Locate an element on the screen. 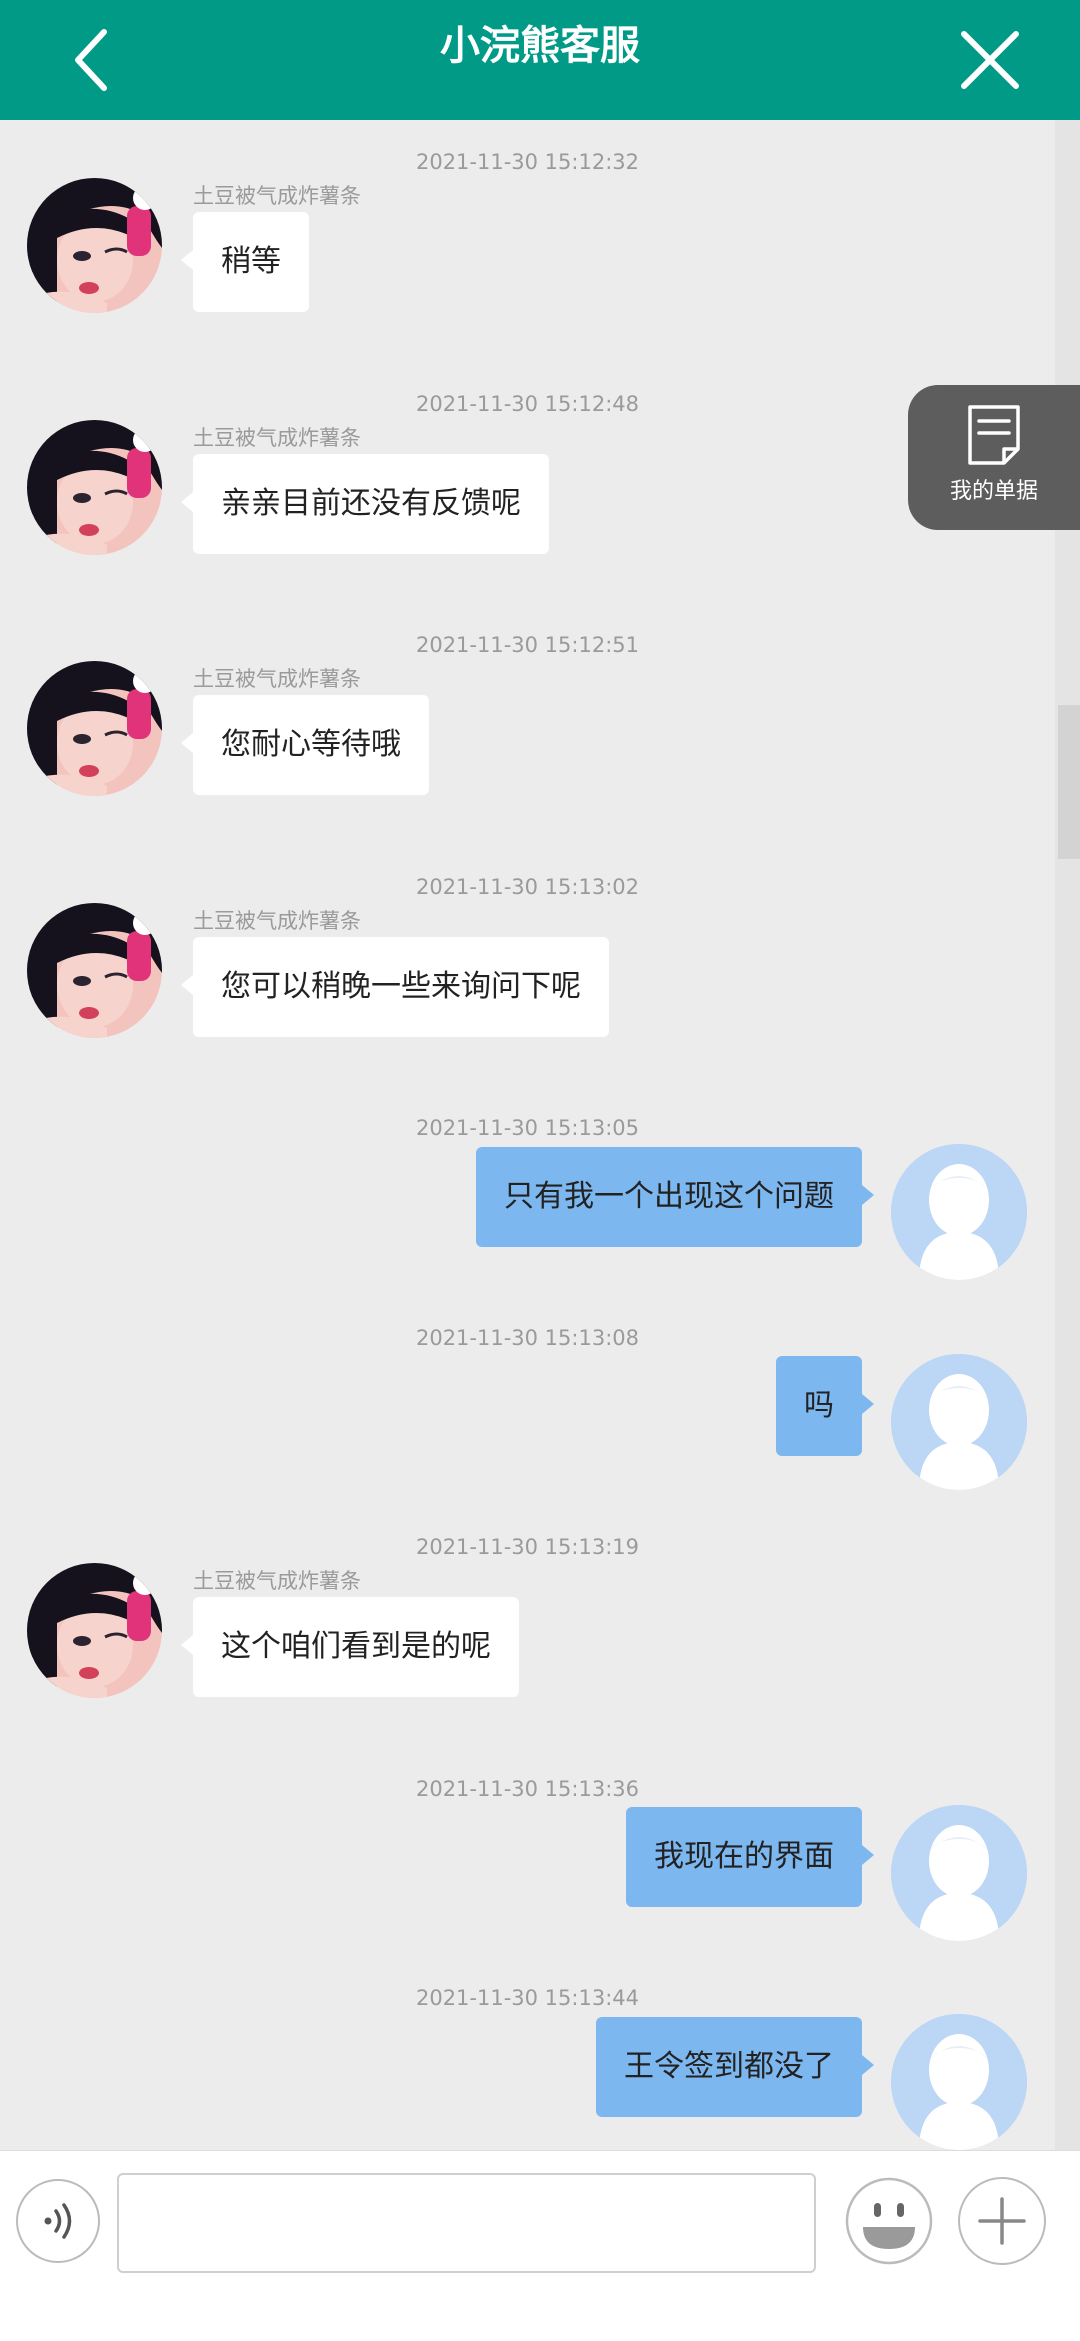 This screenshot has height=2341, width=1080. incoming-message-bubble: 亲亲目前还没有反馈呢 is located at coordinates (365, 504).